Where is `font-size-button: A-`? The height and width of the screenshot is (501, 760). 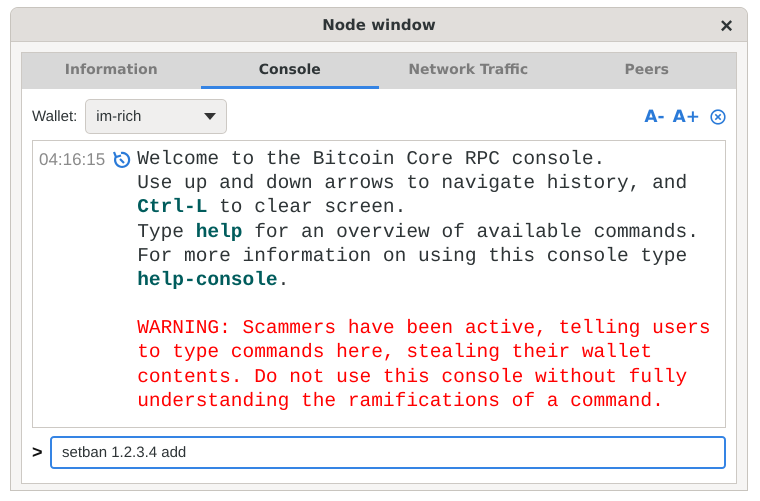 font-size-button: A- is located at coordinates (654, 116).